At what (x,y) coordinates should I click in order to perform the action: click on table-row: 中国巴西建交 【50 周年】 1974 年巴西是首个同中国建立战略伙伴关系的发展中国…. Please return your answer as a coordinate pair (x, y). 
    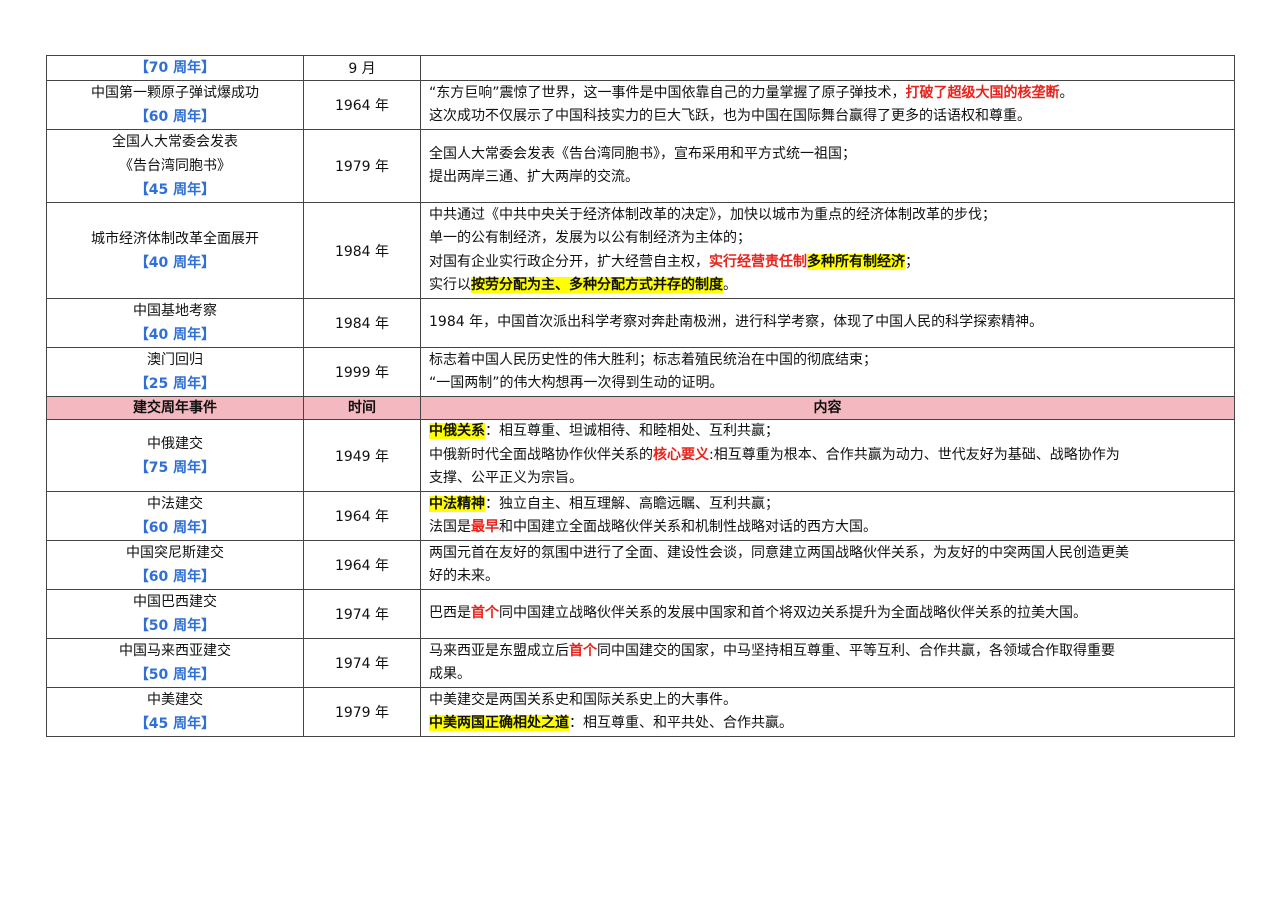
    Looking at the image, I should click on (640, 614).